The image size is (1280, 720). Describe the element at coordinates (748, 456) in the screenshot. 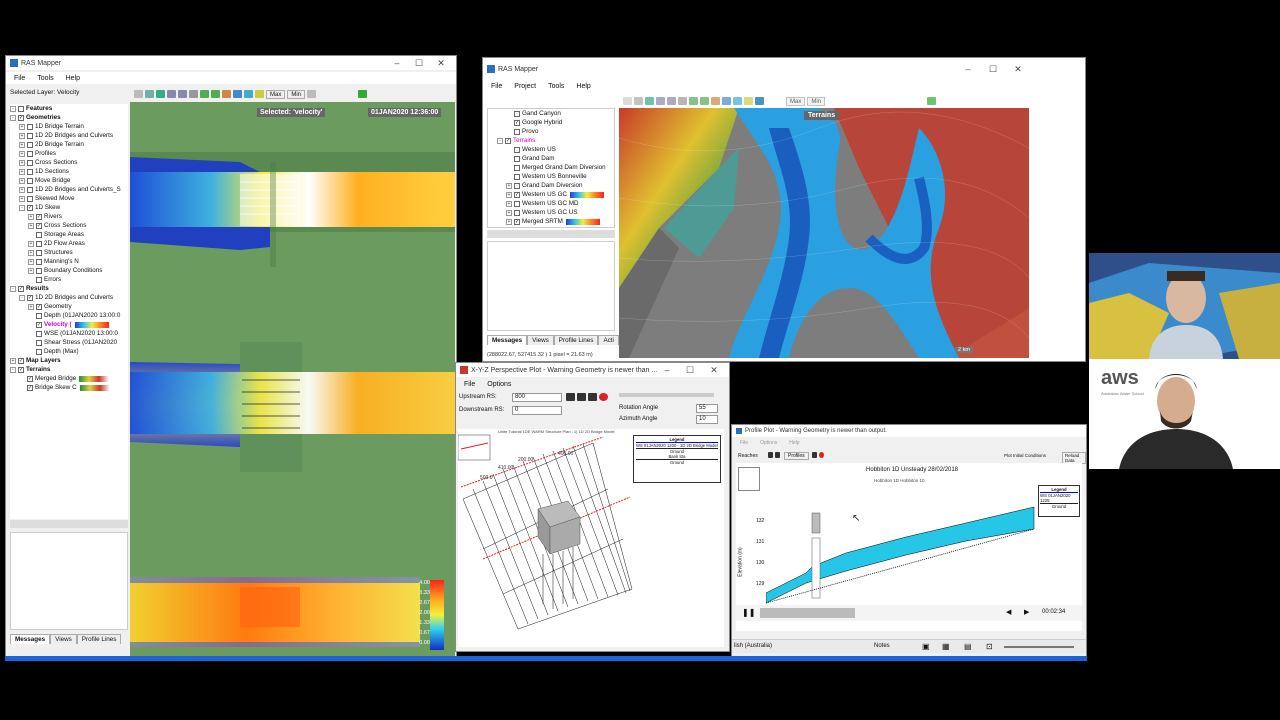

I see `reaches-button: Reaches` at that location.